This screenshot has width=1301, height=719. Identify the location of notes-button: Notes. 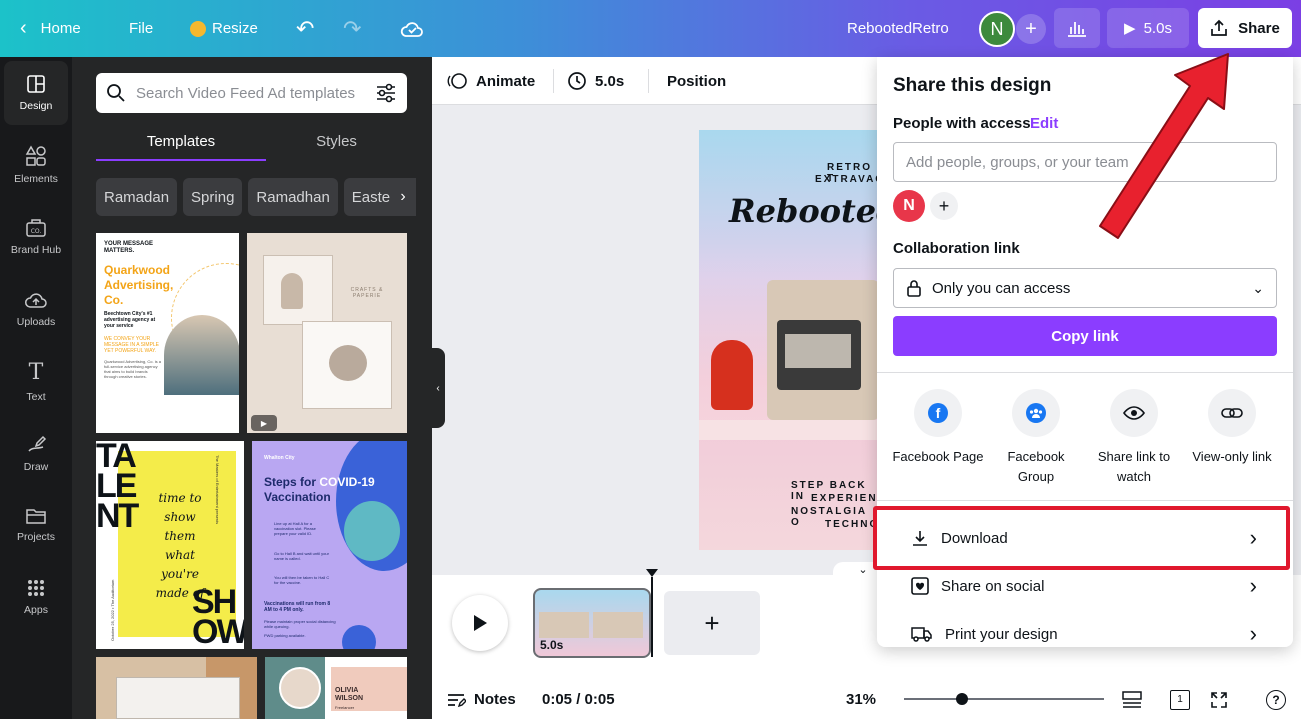
(481, 699).